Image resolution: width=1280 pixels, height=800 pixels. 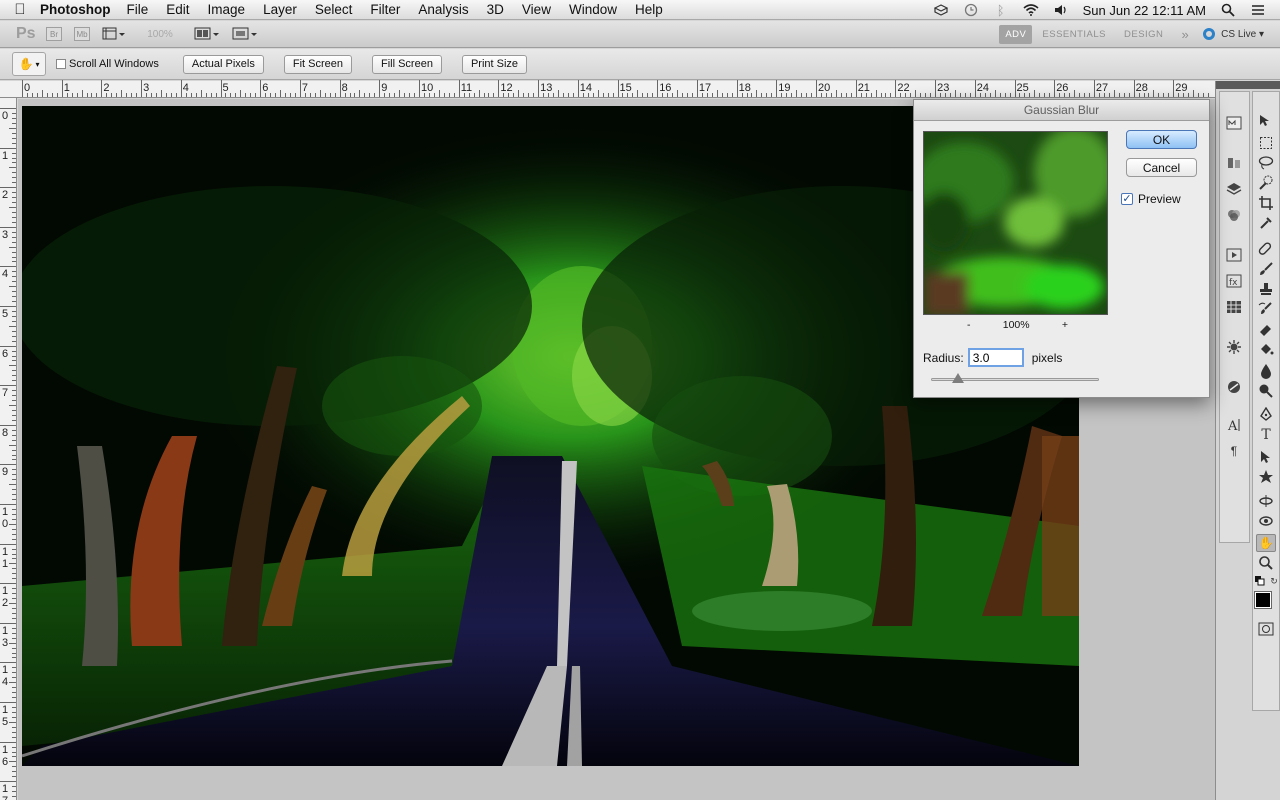 I want to click on ok-button: OK, so click(x=1161, y=139).